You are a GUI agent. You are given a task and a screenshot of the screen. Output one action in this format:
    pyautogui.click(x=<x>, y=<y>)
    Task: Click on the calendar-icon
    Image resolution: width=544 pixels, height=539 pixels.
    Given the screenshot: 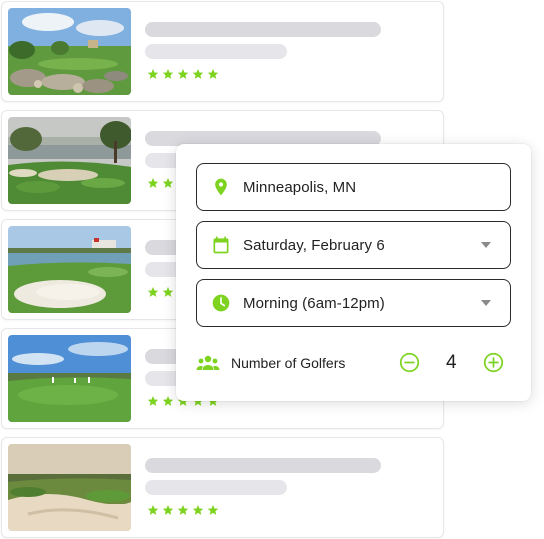 What is the action you would take?
    pyautogui.click(x=221, y=245)
    